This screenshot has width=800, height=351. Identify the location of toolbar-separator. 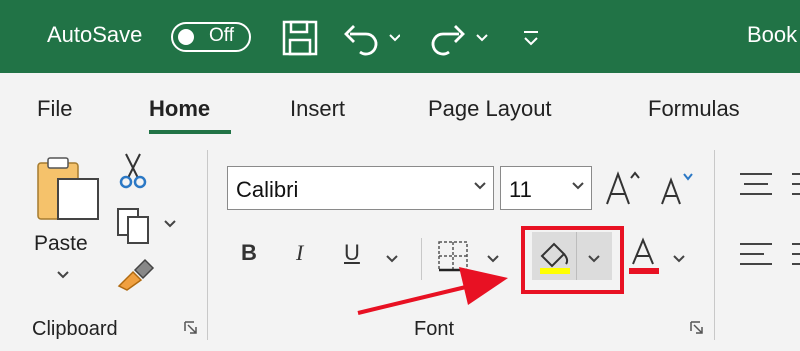
(421, 259).